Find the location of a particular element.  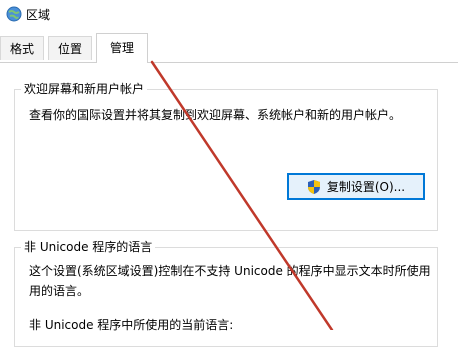

window-title: 区域 is located at coordinates (38, 15).